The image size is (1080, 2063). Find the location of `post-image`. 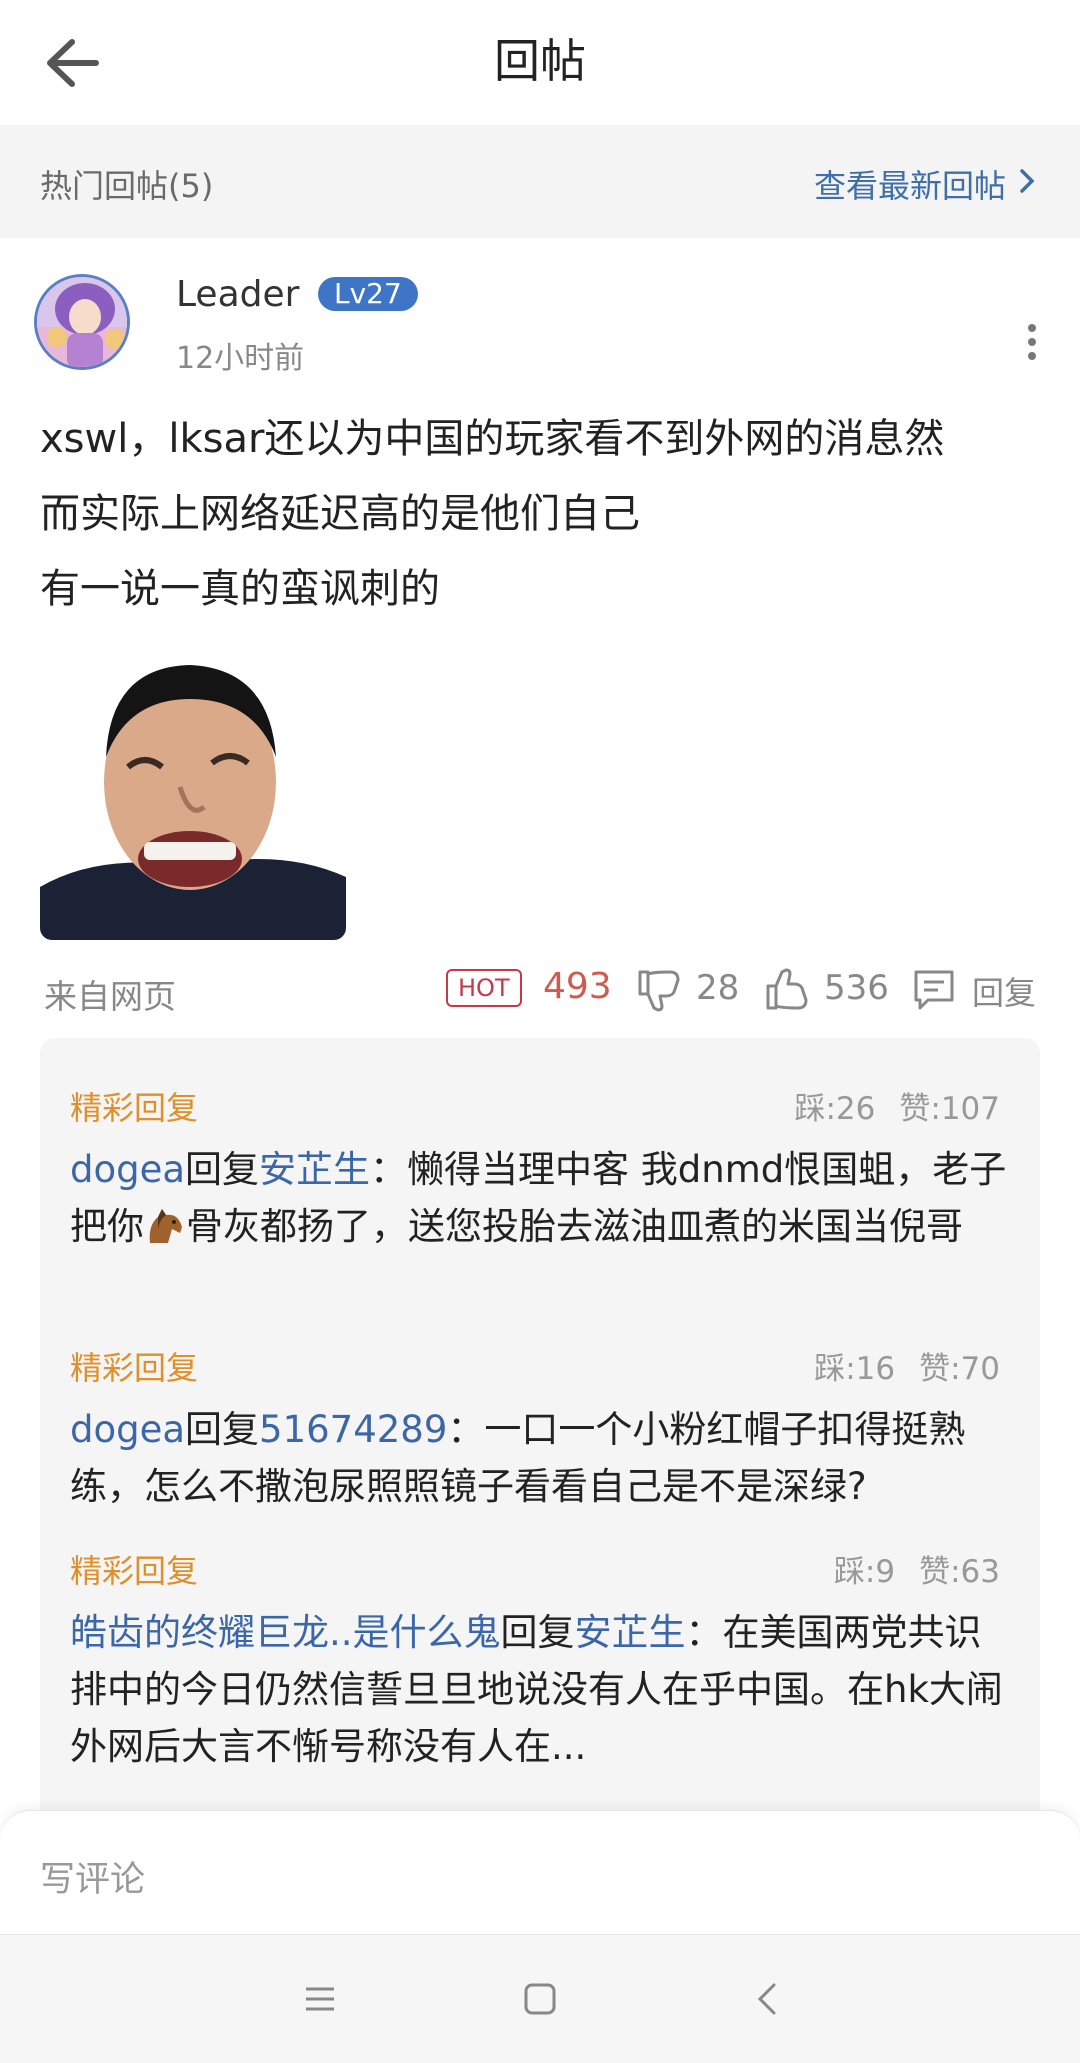

post-image is located at coordinates (193, 788).